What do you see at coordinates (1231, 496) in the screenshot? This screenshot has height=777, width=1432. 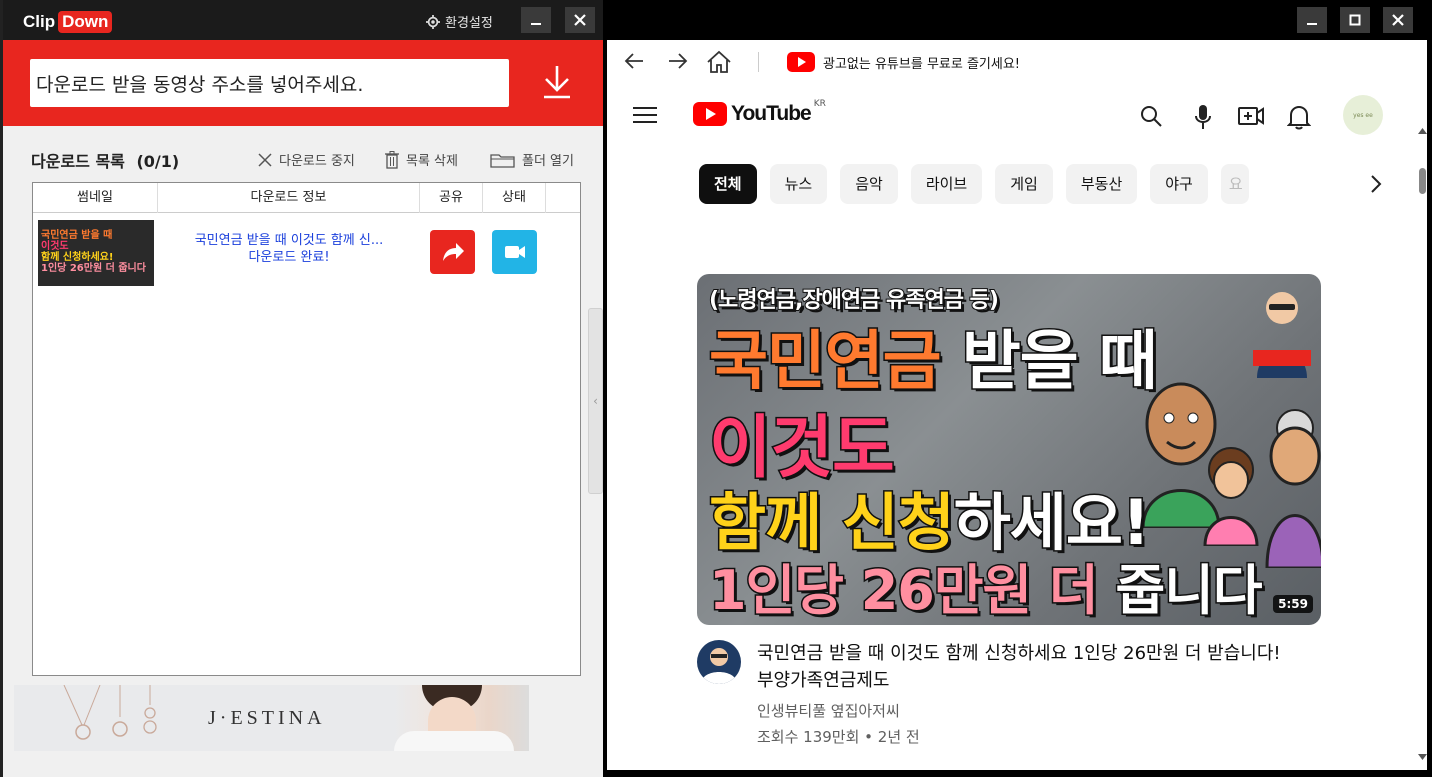 I see `child-illustration` at bounding box center [1231, 496].